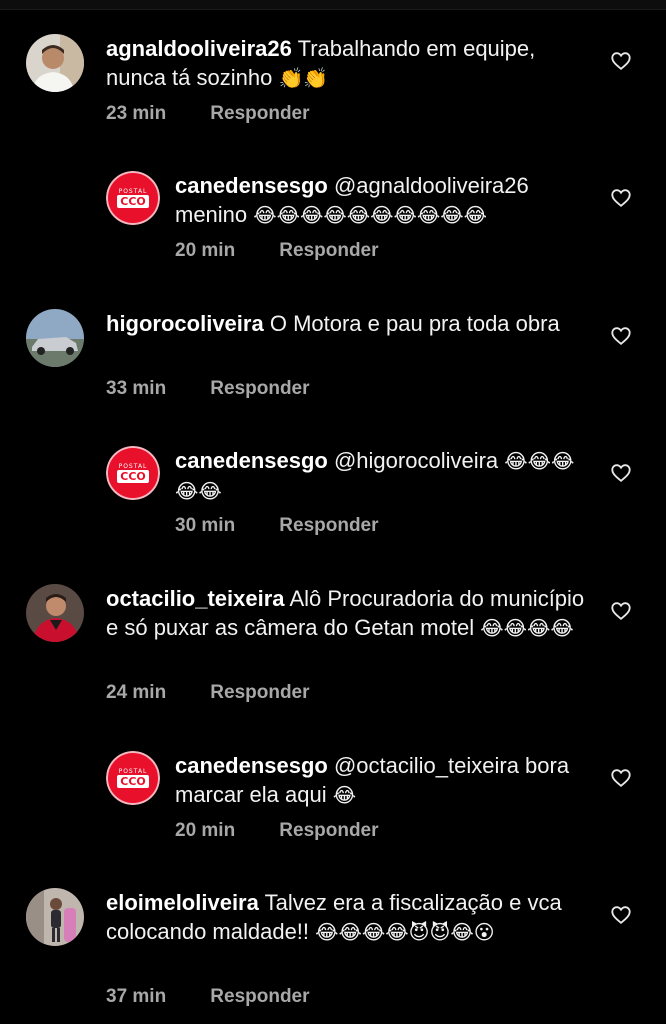 This screenshot has height=1024, width=666. I want to click on top-divider, so click(333, 5).